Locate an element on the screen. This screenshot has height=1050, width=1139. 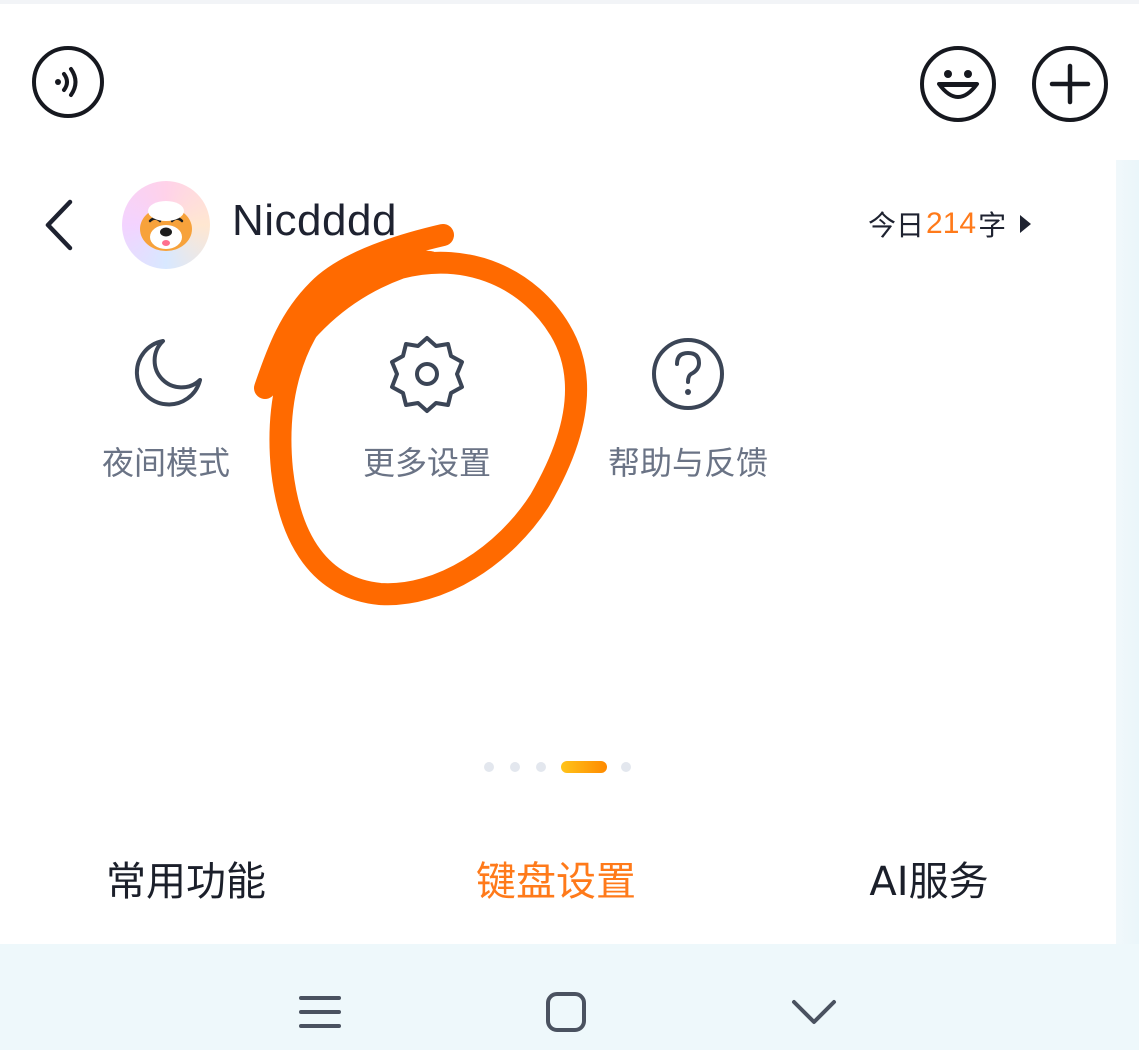
feature-more-settings: 更多设置 is located at coordinates (427, 410).